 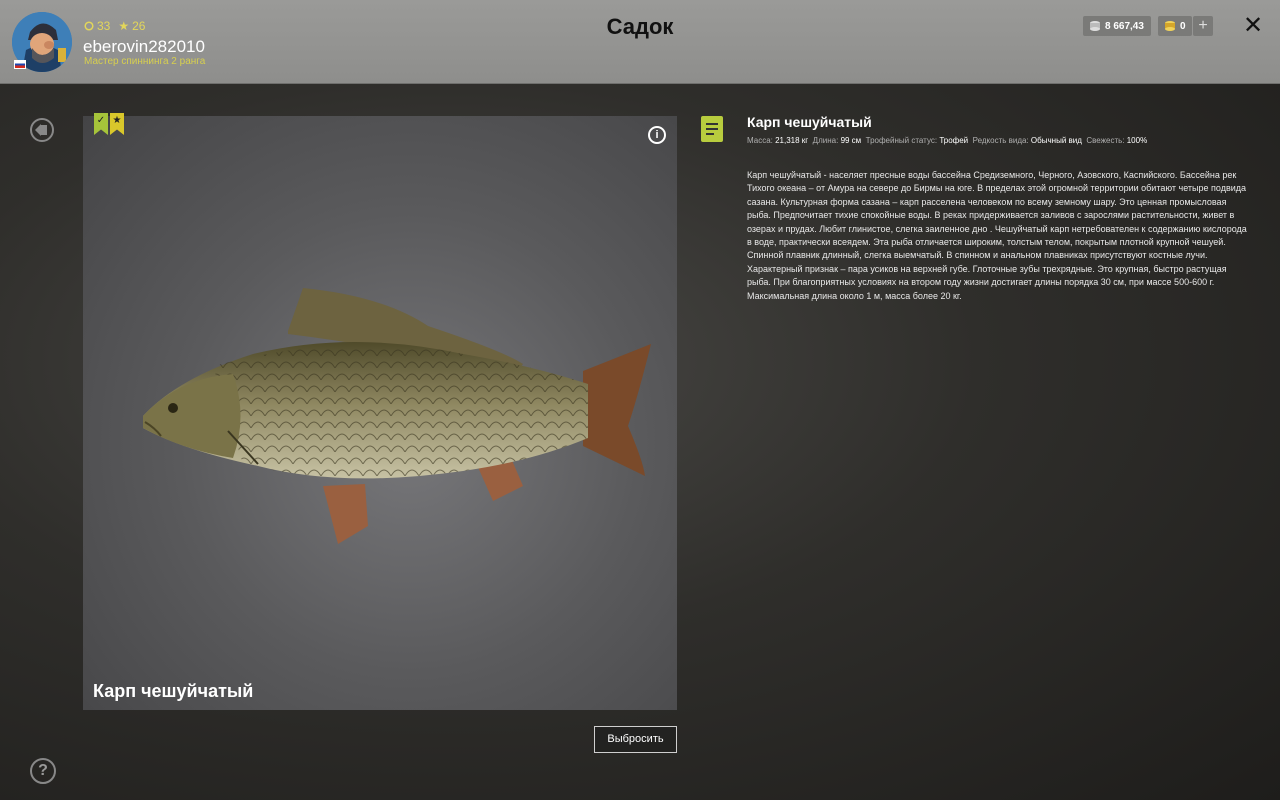 I want to click on country-flag-icon, so click(x=20, y=64).